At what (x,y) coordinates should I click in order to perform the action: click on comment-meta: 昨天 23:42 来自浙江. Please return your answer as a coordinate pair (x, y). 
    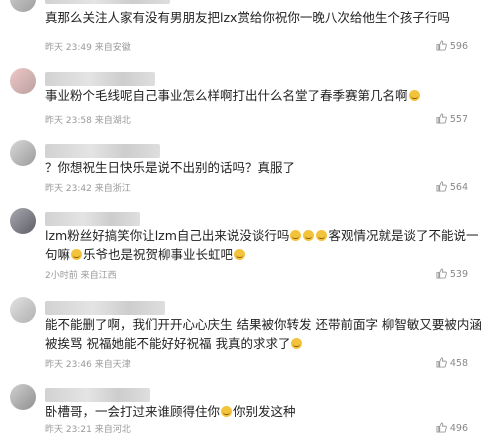
    Looking at the image, I should click on (88, 187).